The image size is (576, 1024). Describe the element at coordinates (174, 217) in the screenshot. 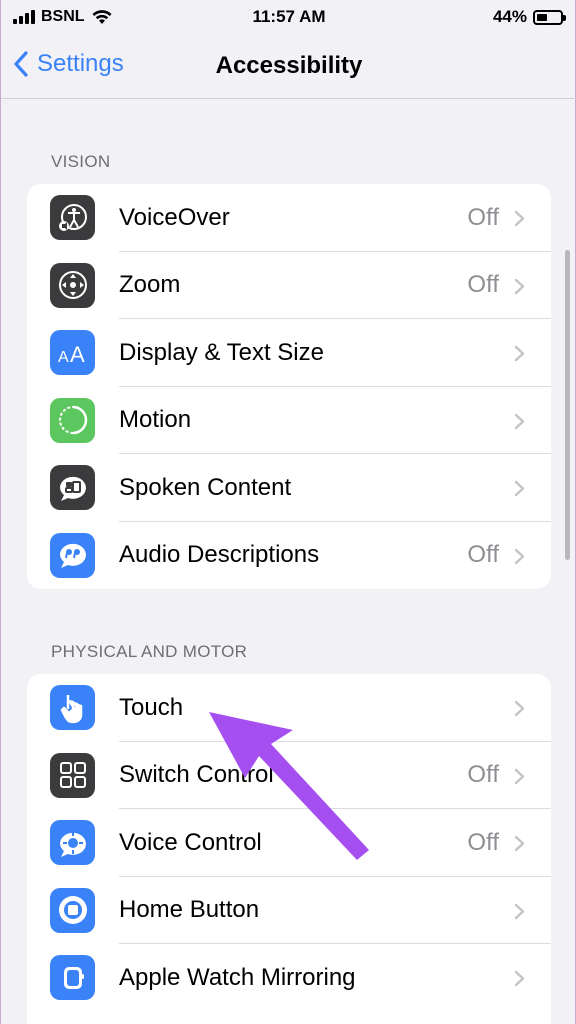

I see `list-item-label: VoiceOver` at that location.